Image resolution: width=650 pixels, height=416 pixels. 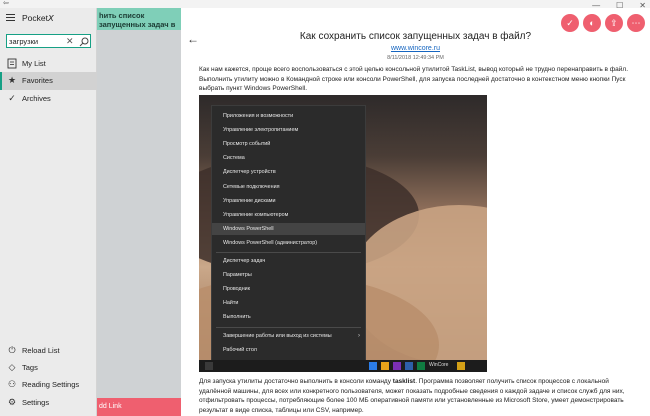 I want to click on tag-icon: ◇, so click(x=12, y=367).